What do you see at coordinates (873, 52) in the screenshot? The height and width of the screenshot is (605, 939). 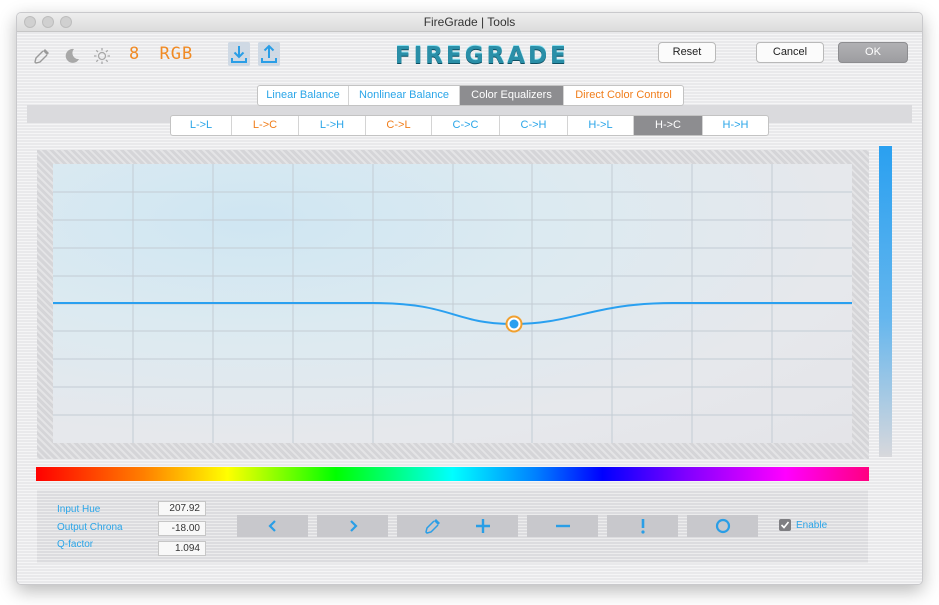 I see `ok-button: OK` at bounding box center [873, 52].